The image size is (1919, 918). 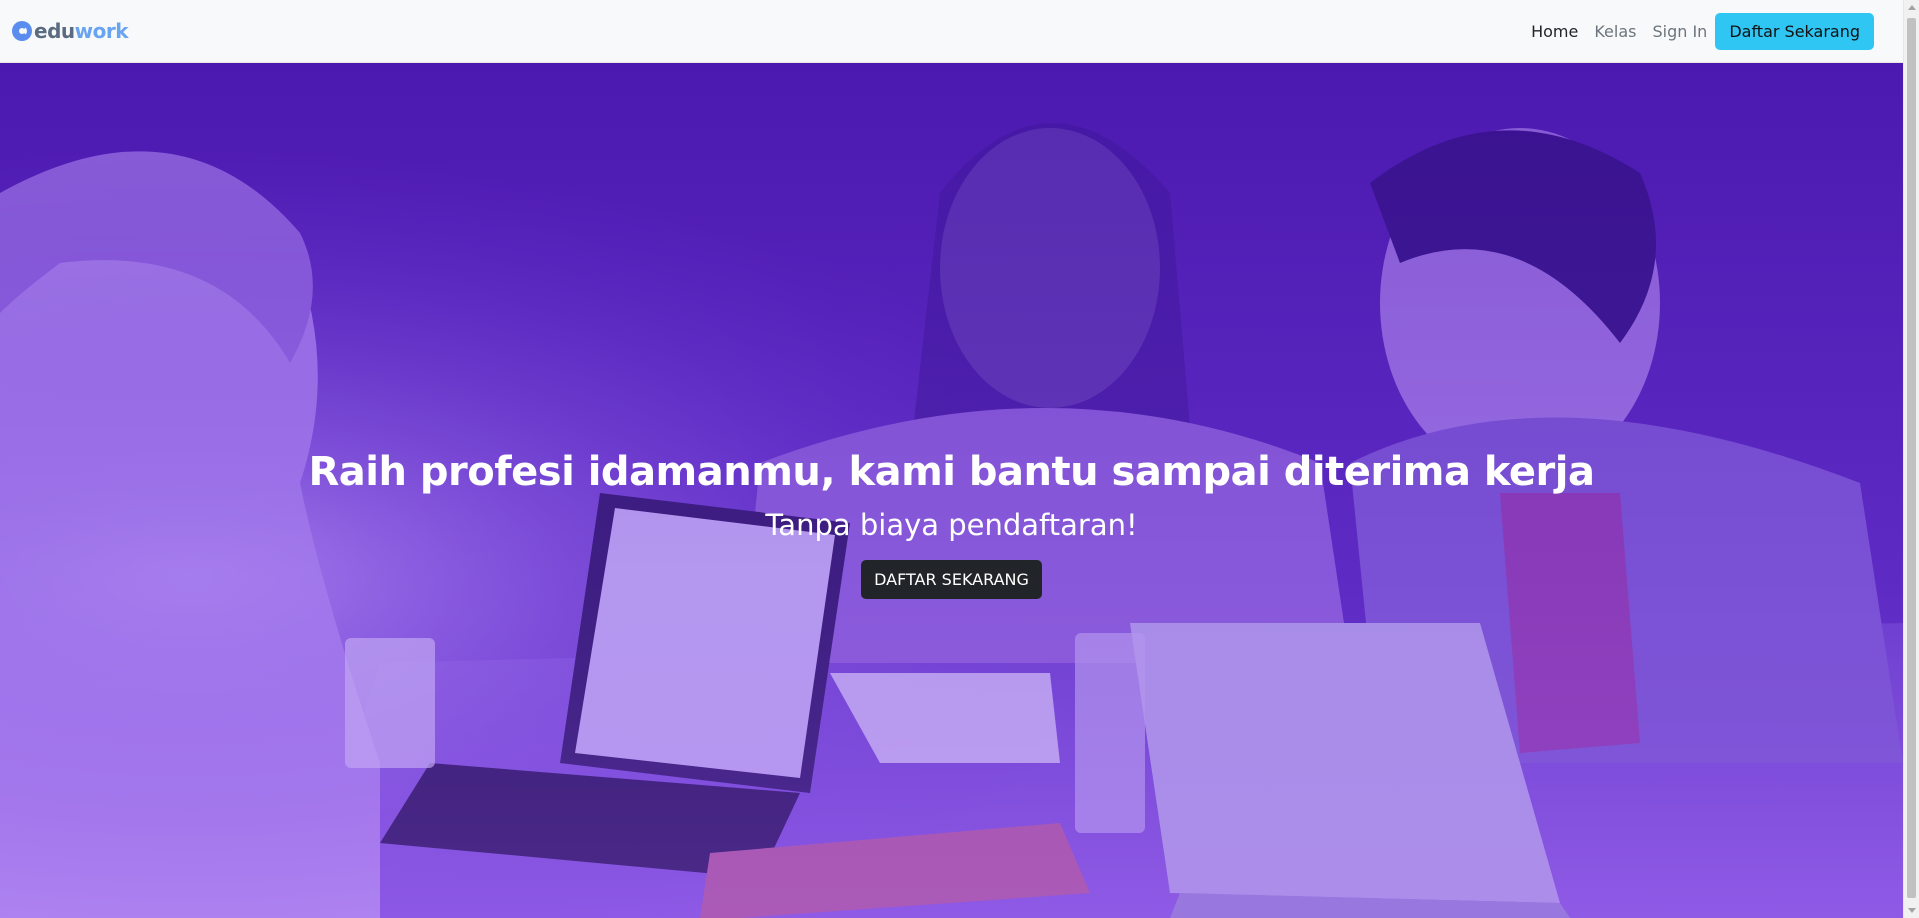 I want to click on nav-links: Home Kelas Sign In Daftar Sekarang, so click(x=1698, y=31).